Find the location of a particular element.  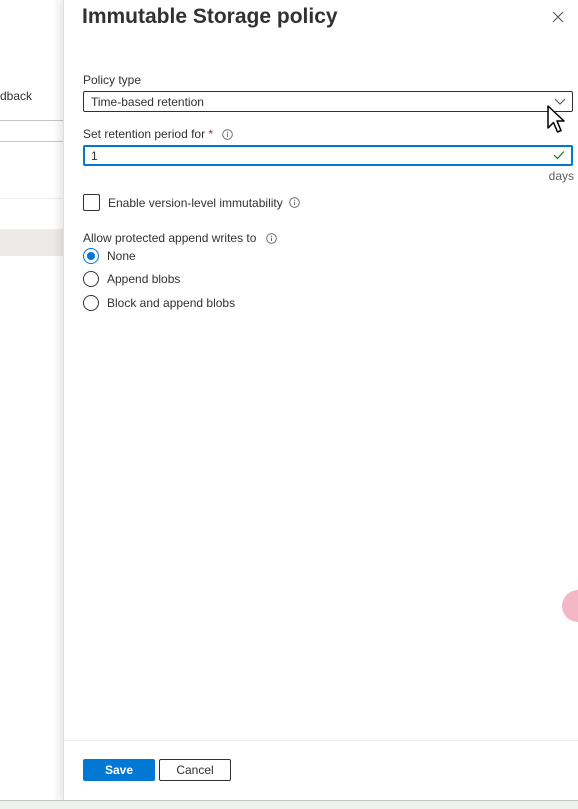

footer-divider is located at coordinates (321, 740).